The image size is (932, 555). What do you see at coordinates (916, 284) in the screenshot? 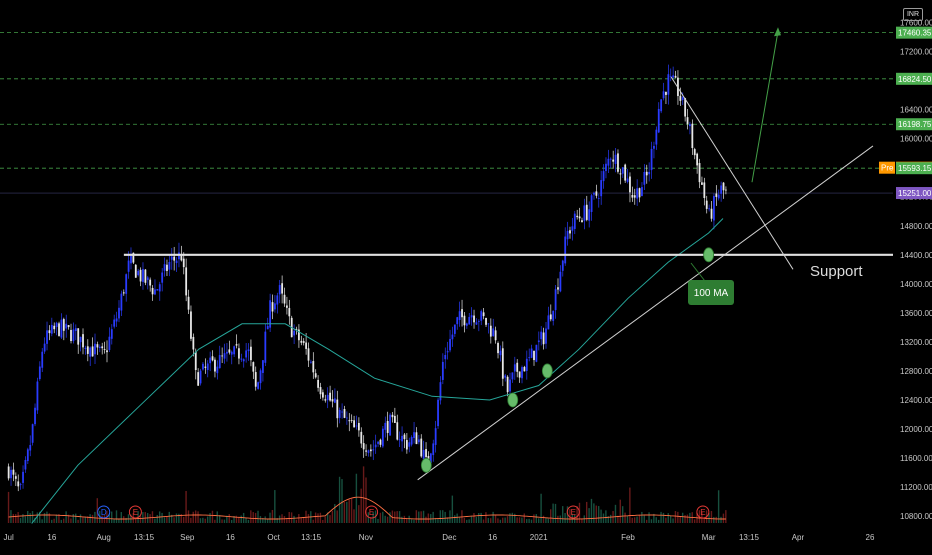
I see `price-tick-label: 14000.00` at bounding box center [916, 284].